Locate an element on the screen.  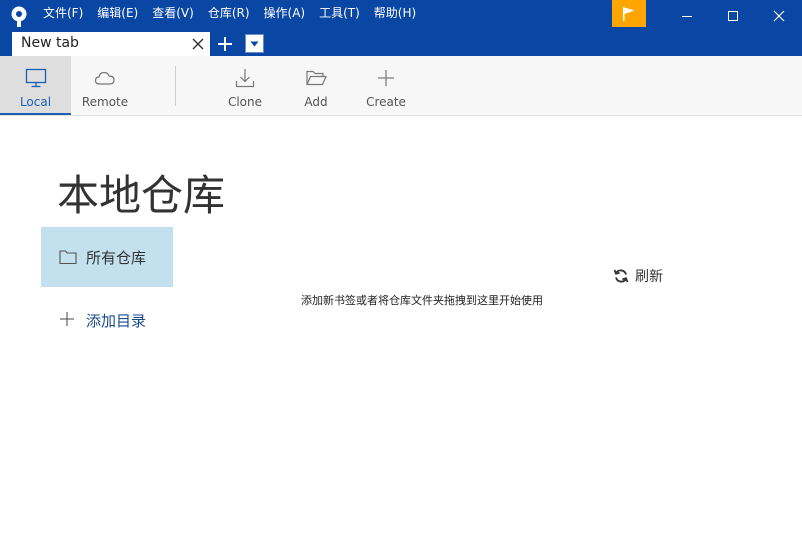
all-repos-item: 所有仓库 is located at coordinates (107, 257).